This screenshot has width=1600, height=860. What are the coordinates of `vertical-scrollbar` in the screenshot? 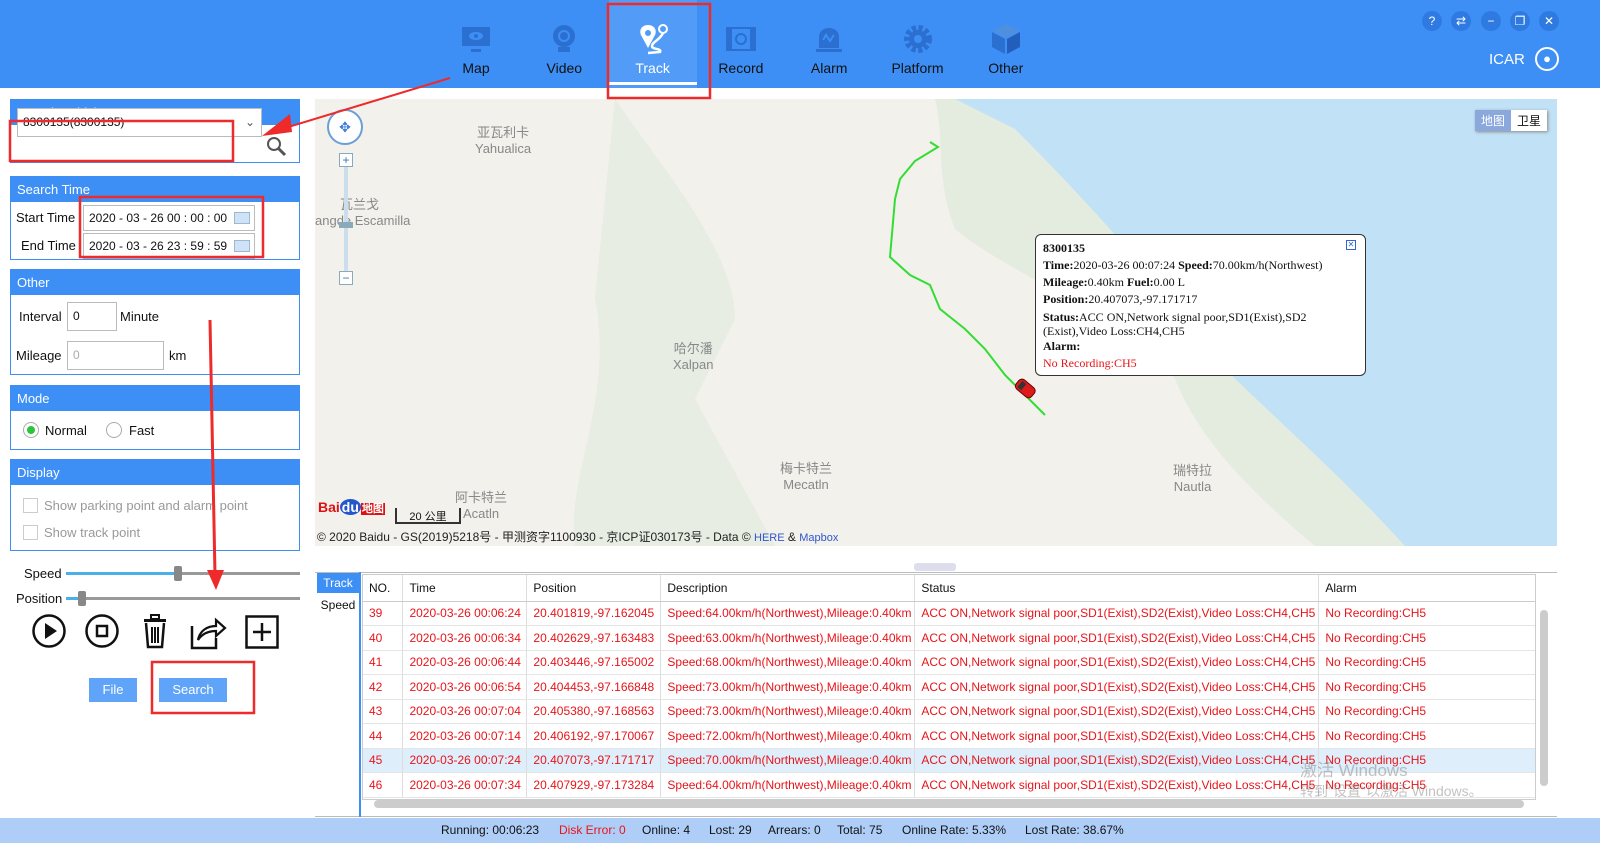 It's located at (1544, 698).